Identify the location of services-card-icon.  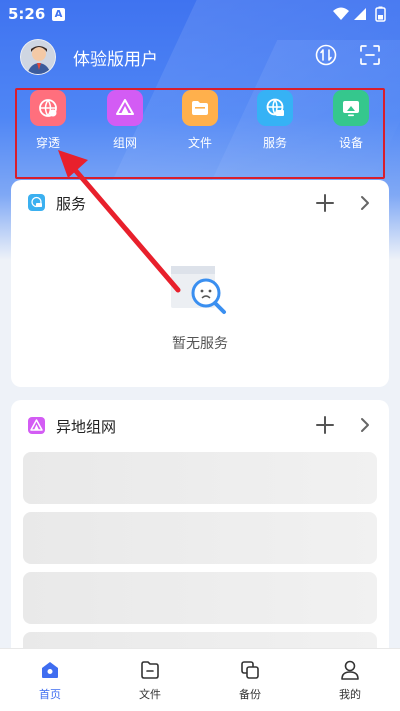
(36, 202).